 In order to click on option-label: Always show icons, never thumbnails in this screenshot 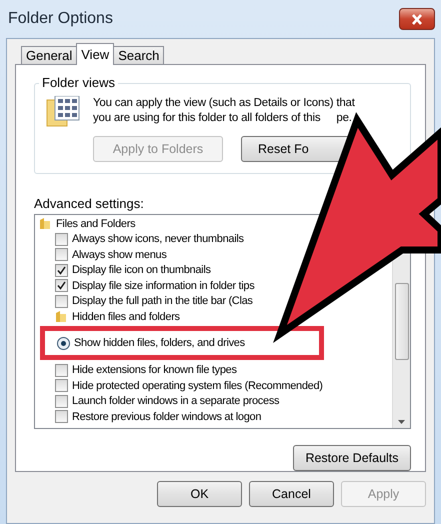, I will do `click(158, 239)`.